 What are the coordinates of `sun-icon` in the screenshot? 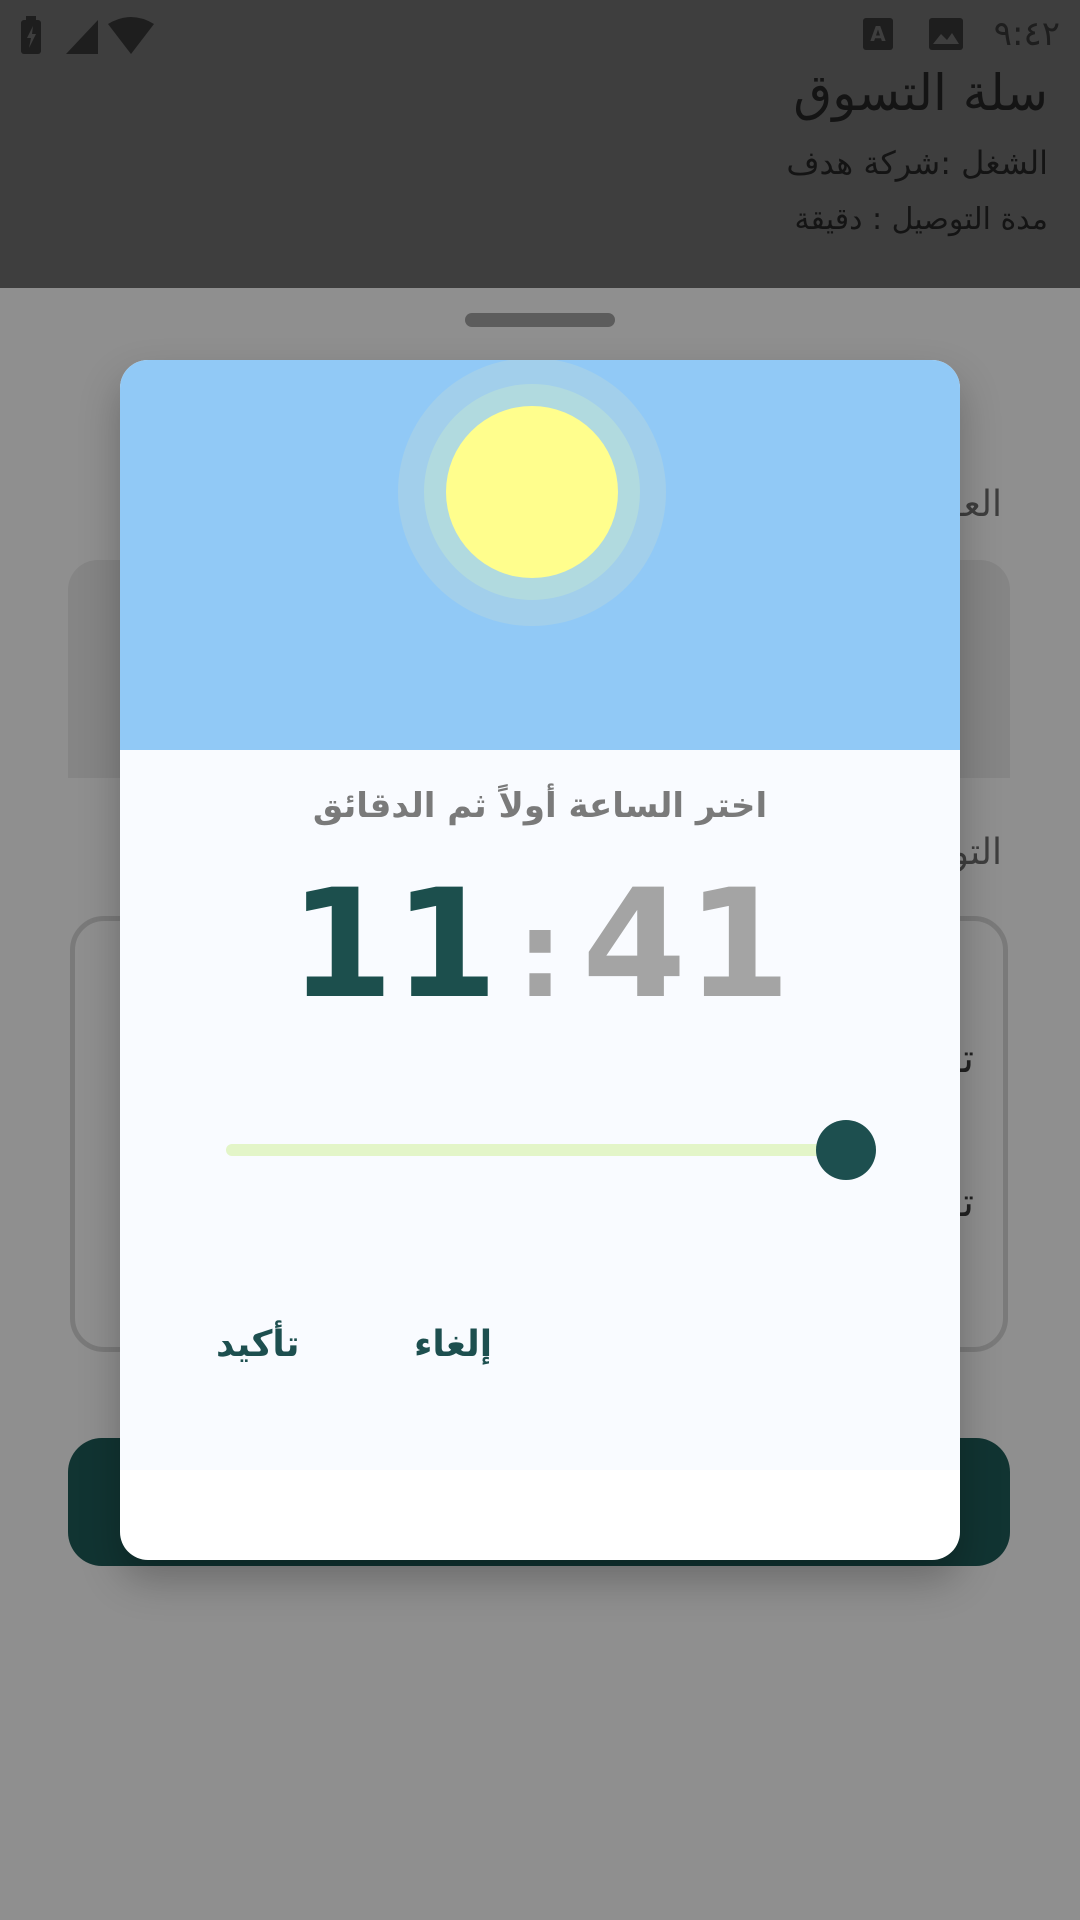 It's located at (532, 492).